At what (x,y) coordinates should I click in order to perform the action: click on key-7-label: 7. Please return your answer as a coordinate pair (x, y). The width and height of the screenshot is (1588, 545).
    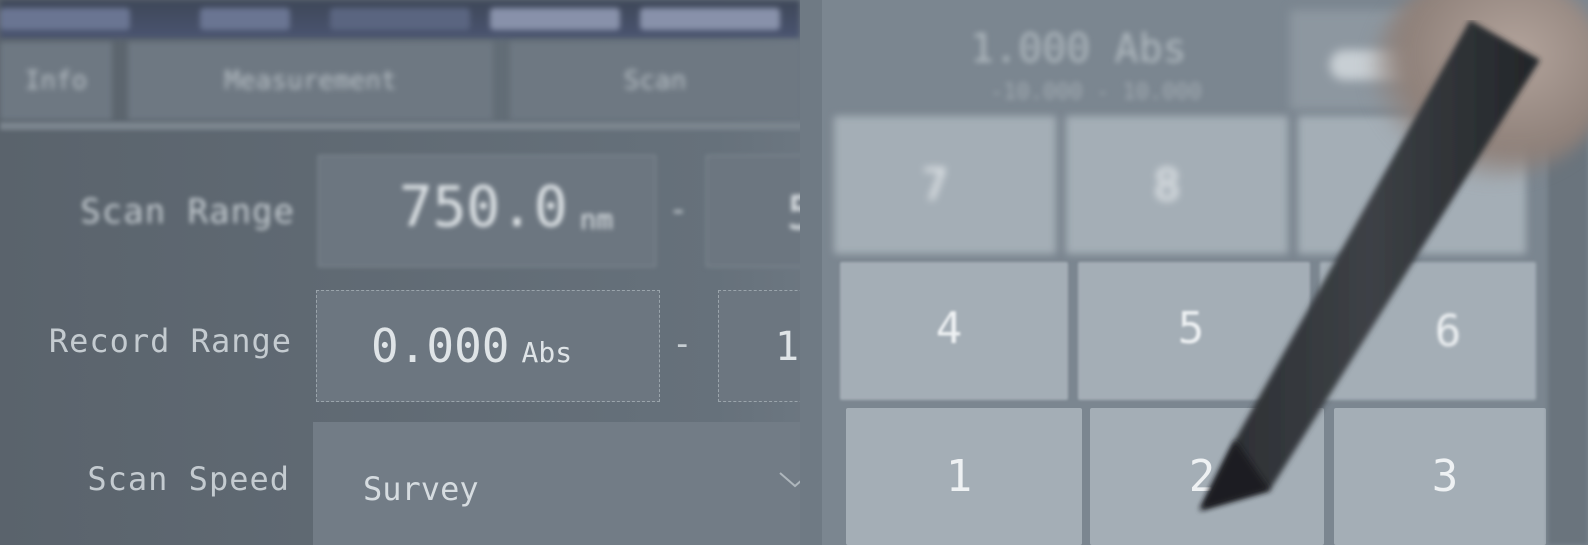
    Looking at the image, I should click on (935, 185).